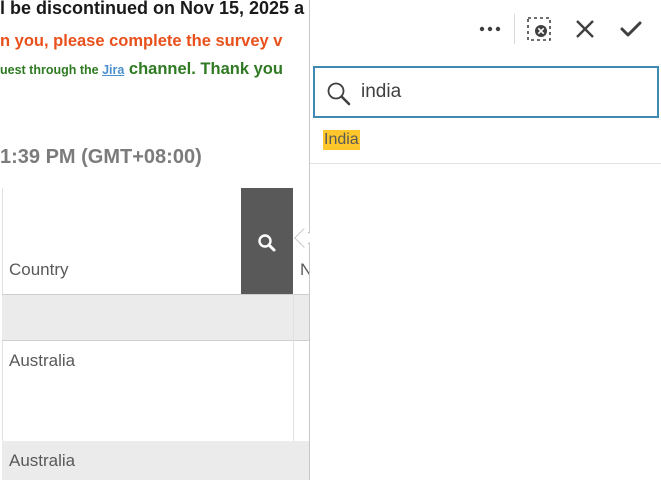 The height and width of the screenshot is (480, 661). What do you see at coordinates (39, 269) in the screenshot?
I see `column-header-label: Country` at bounding box center [39, 269].